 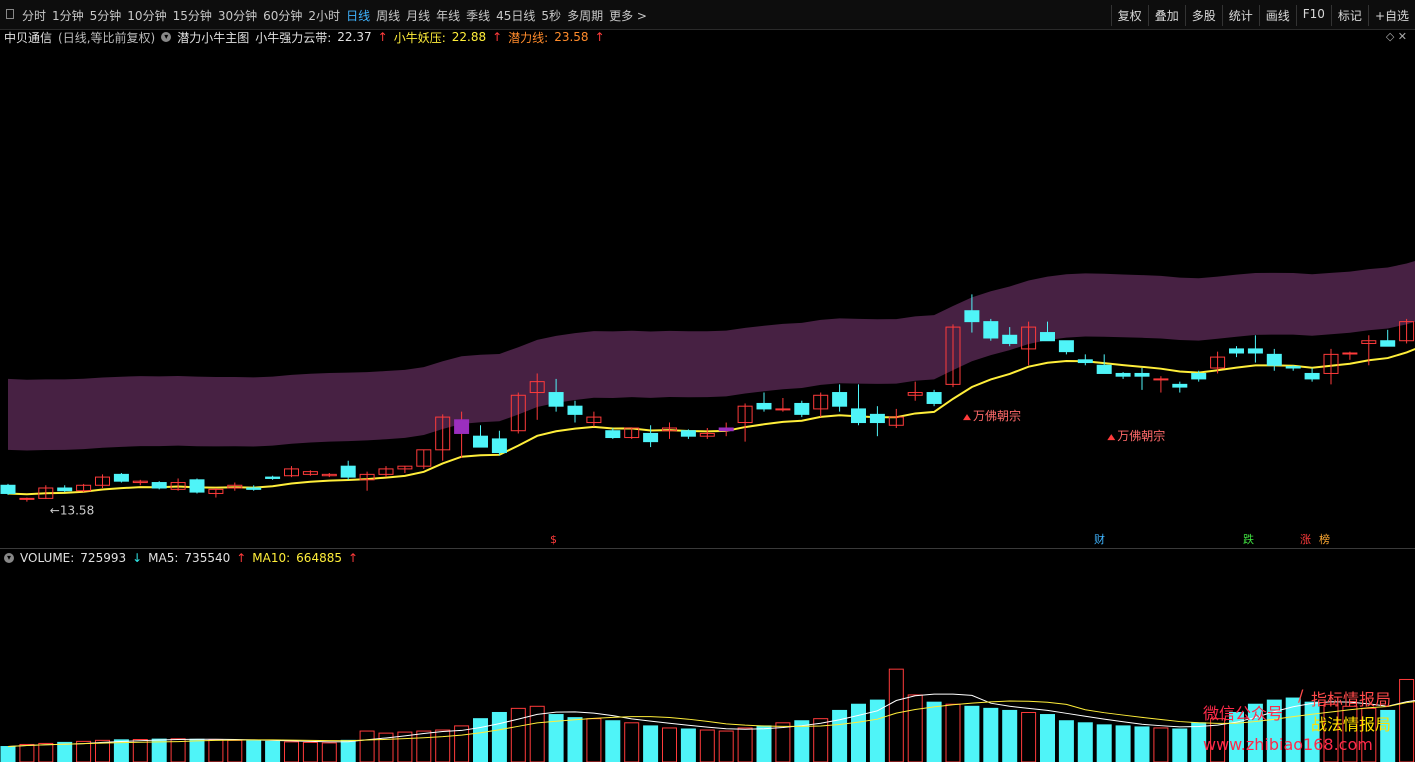 I want to click on tab-period-8: 日线, so click(x=358, y=15).